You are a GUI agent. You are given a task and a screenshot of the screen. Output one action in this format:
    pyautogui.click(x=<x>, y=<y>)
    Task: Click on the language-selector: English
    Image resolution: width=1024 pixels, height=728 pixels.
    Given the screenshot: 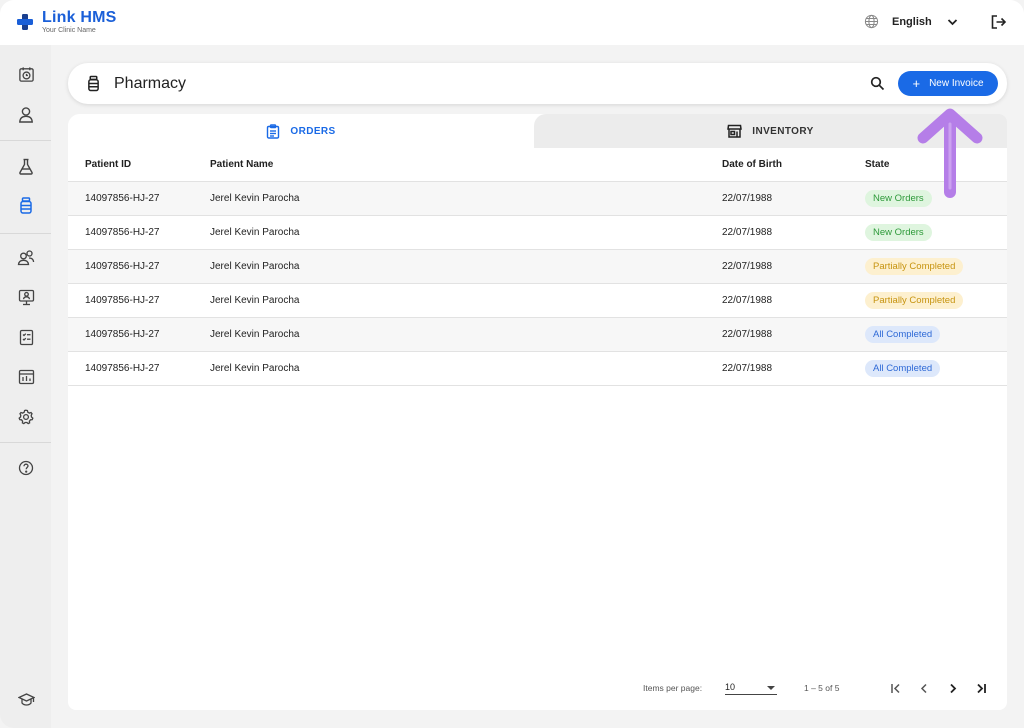 What is the action you would take?
    pyautogui.click(x=911, y=21)
    